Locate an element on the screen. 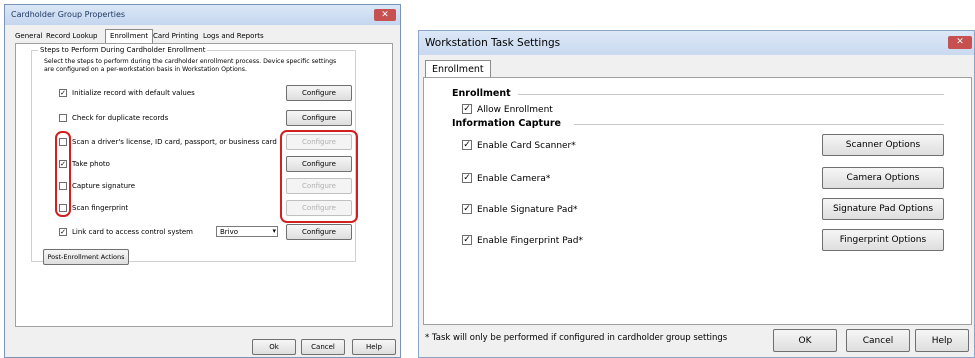  tab-record-lookup: Record Lookup is located at coordinates (71, 36).